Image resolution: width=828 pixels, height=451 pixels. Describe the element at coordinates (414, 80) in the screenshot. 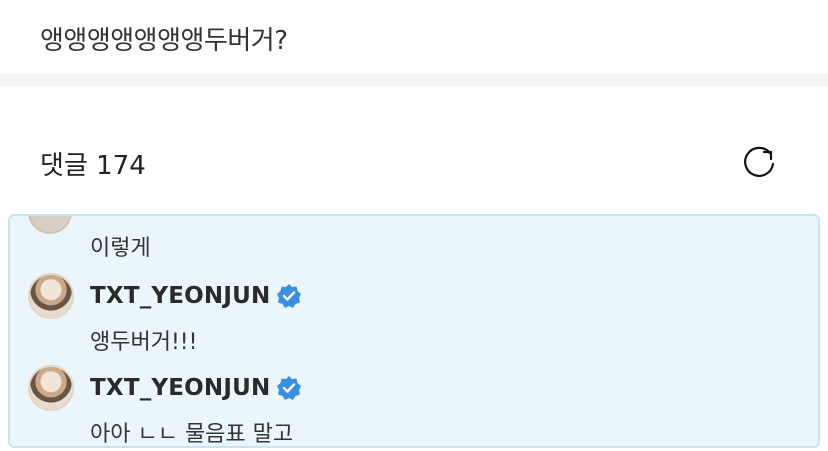

I see `section-divider` at that location.